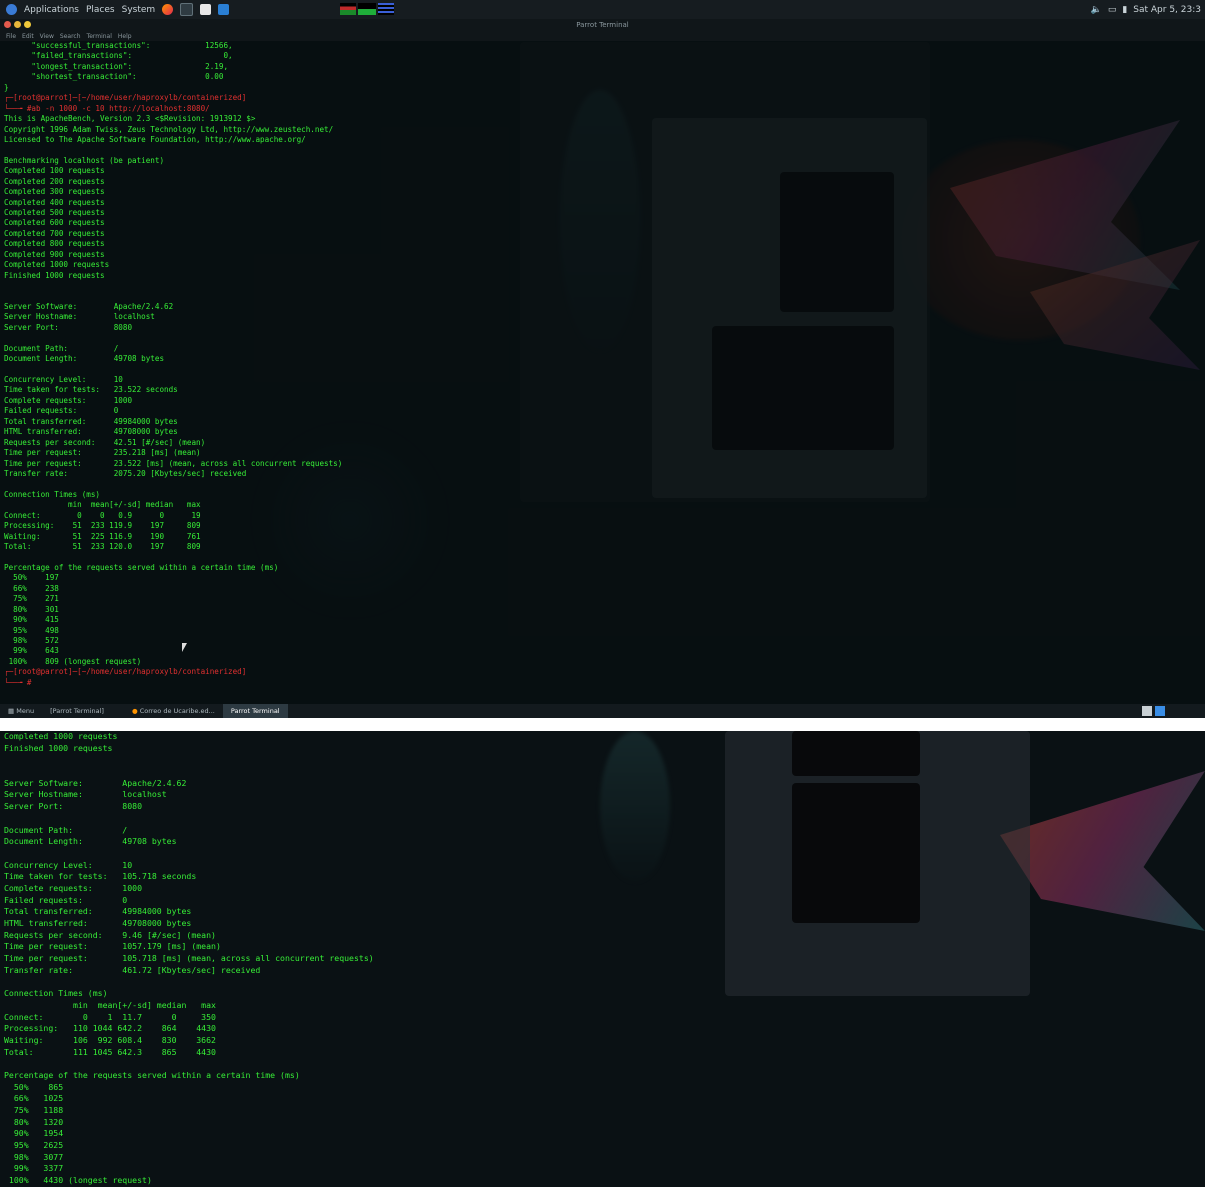 The width and height of the screenshot is (1205, 1187). What do you see at coordinates (100, 10) in the screenshot?
I see `menu-places: Places` at bounding box center [100, 10].